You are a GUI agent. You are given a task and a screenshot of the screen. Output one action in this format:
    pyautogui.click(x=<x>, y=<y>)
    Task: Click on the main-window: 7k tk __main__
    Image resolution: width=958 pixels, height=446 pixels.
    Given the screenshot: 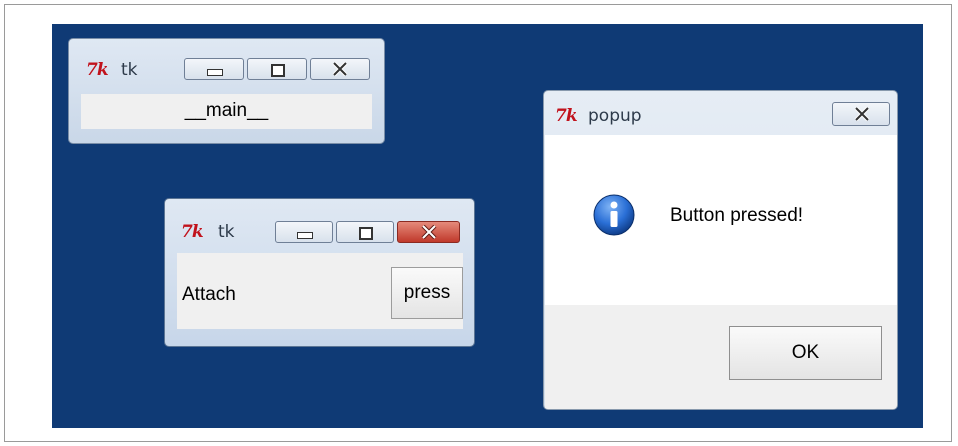 What is the action you would take?
    pyautogui.click(x=226, y=91)
    